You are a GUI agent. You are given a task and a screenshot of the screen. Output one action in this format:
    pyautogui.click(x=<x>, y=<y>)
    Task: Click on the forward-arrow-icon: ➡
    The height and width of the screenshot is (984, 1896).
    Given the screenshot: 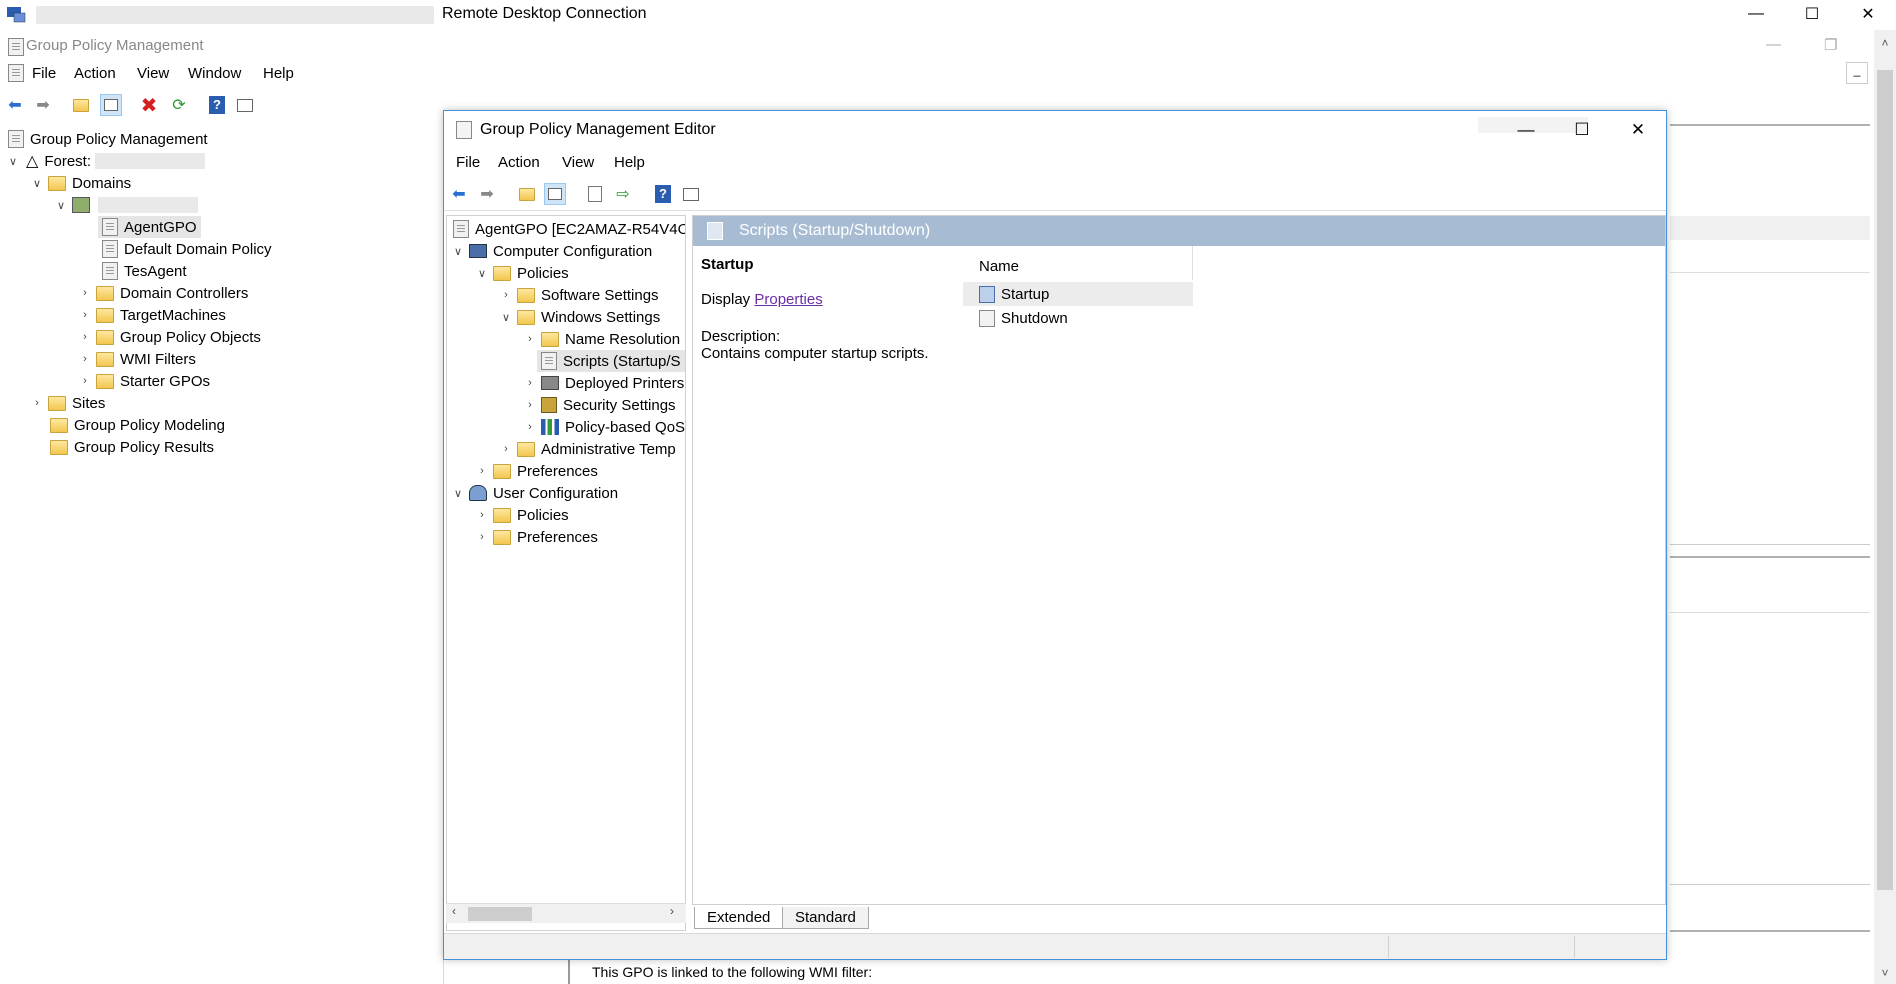 What is the action you would take?
    pyautogui.click(x=43, y=105)
    